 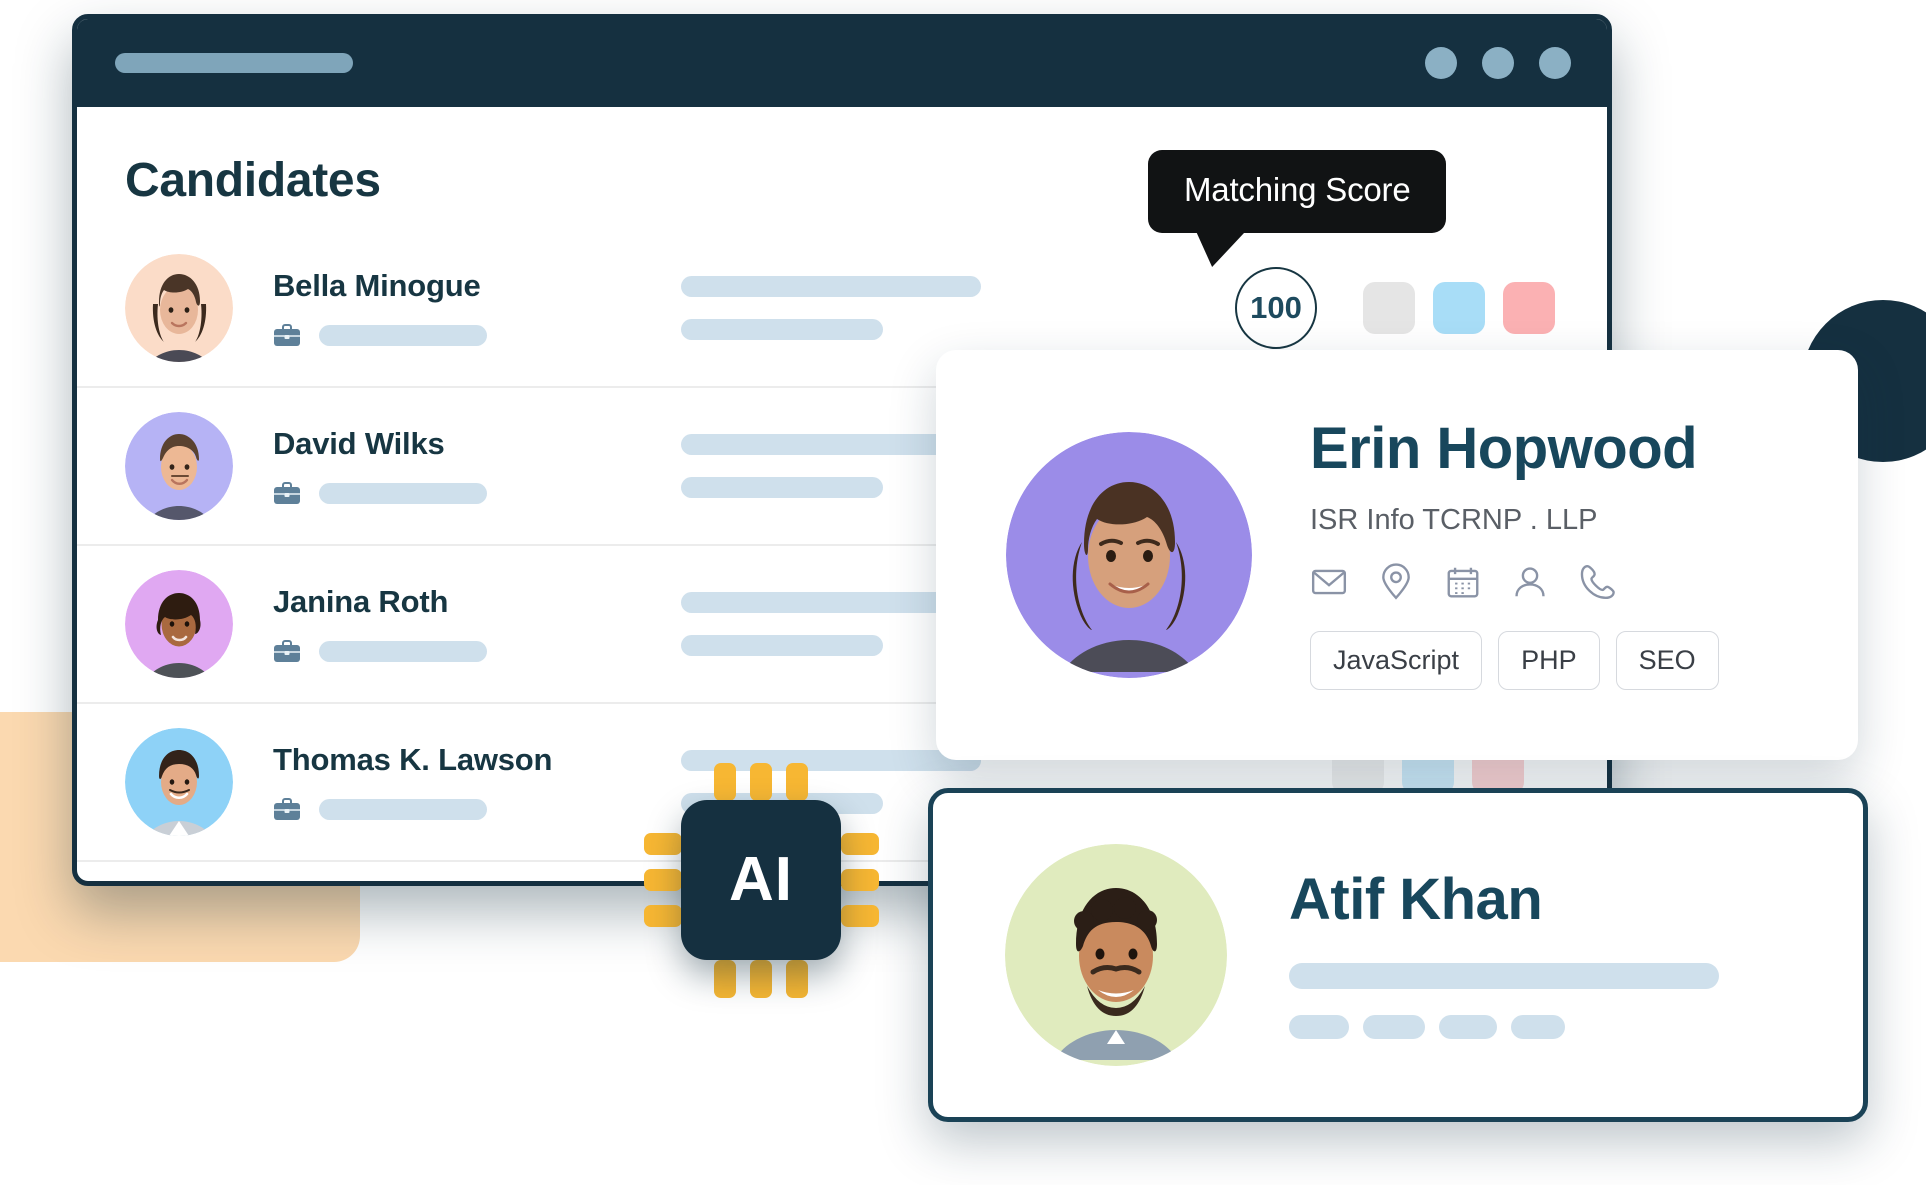 I want to click on chip-label: AI, so click(x=761, y=879).